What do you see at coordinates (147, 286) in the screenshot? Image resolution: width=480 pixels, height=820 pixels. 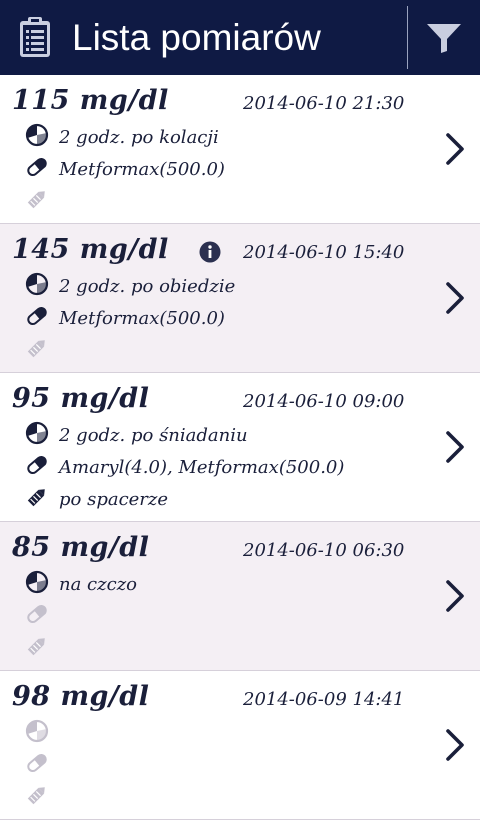 I see `meal-time-label: 2 godz. po obiedzie` at bounding box center [147, 286].